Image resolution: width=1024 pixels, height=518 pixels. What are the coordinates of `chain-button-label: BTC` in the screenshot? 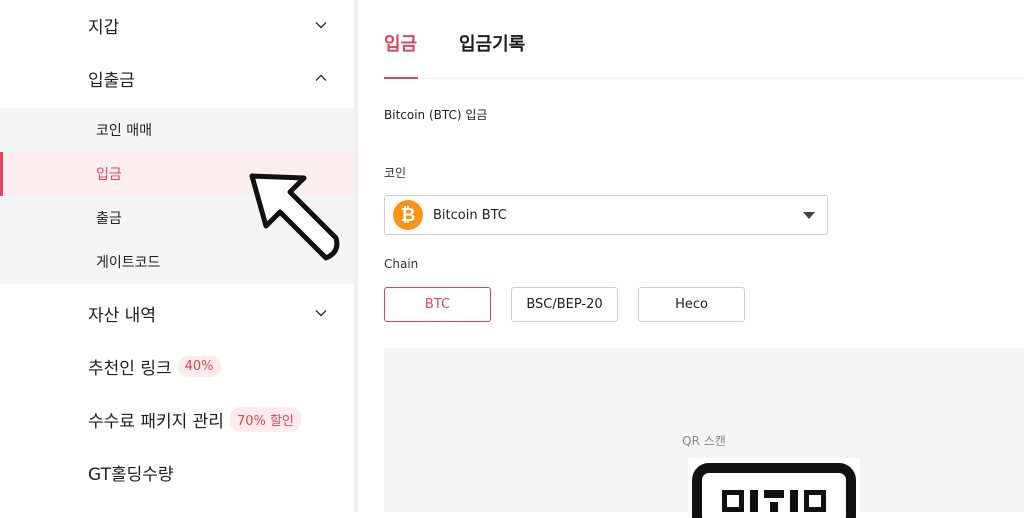 It's located at (437, 304).